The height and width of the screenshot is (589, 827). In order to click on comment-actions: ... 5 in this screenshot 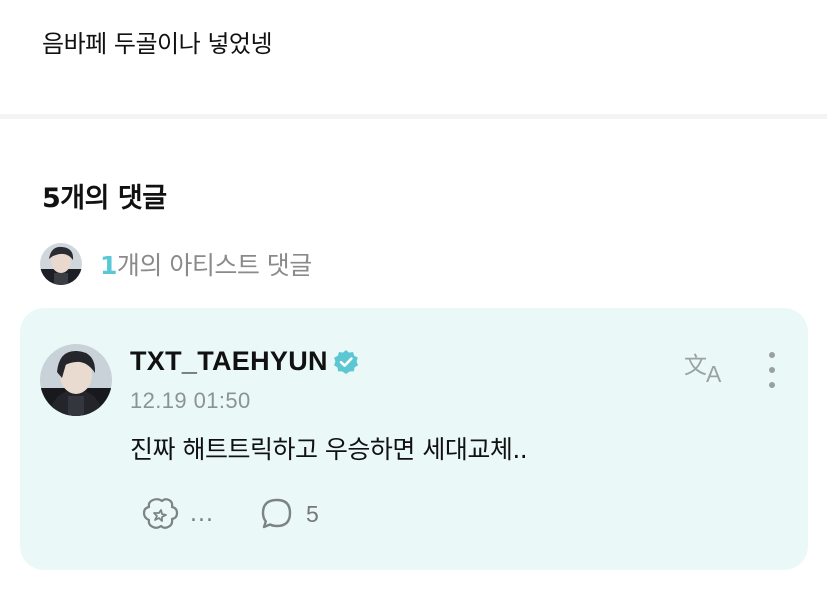, I will do `click(230, 514)`.